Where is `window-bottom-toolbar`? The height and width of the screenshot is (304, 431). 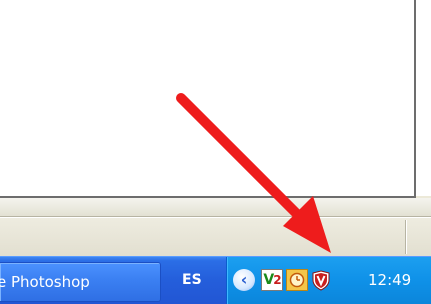 window-bottom-toolbar is located at coordinates (215, 207).